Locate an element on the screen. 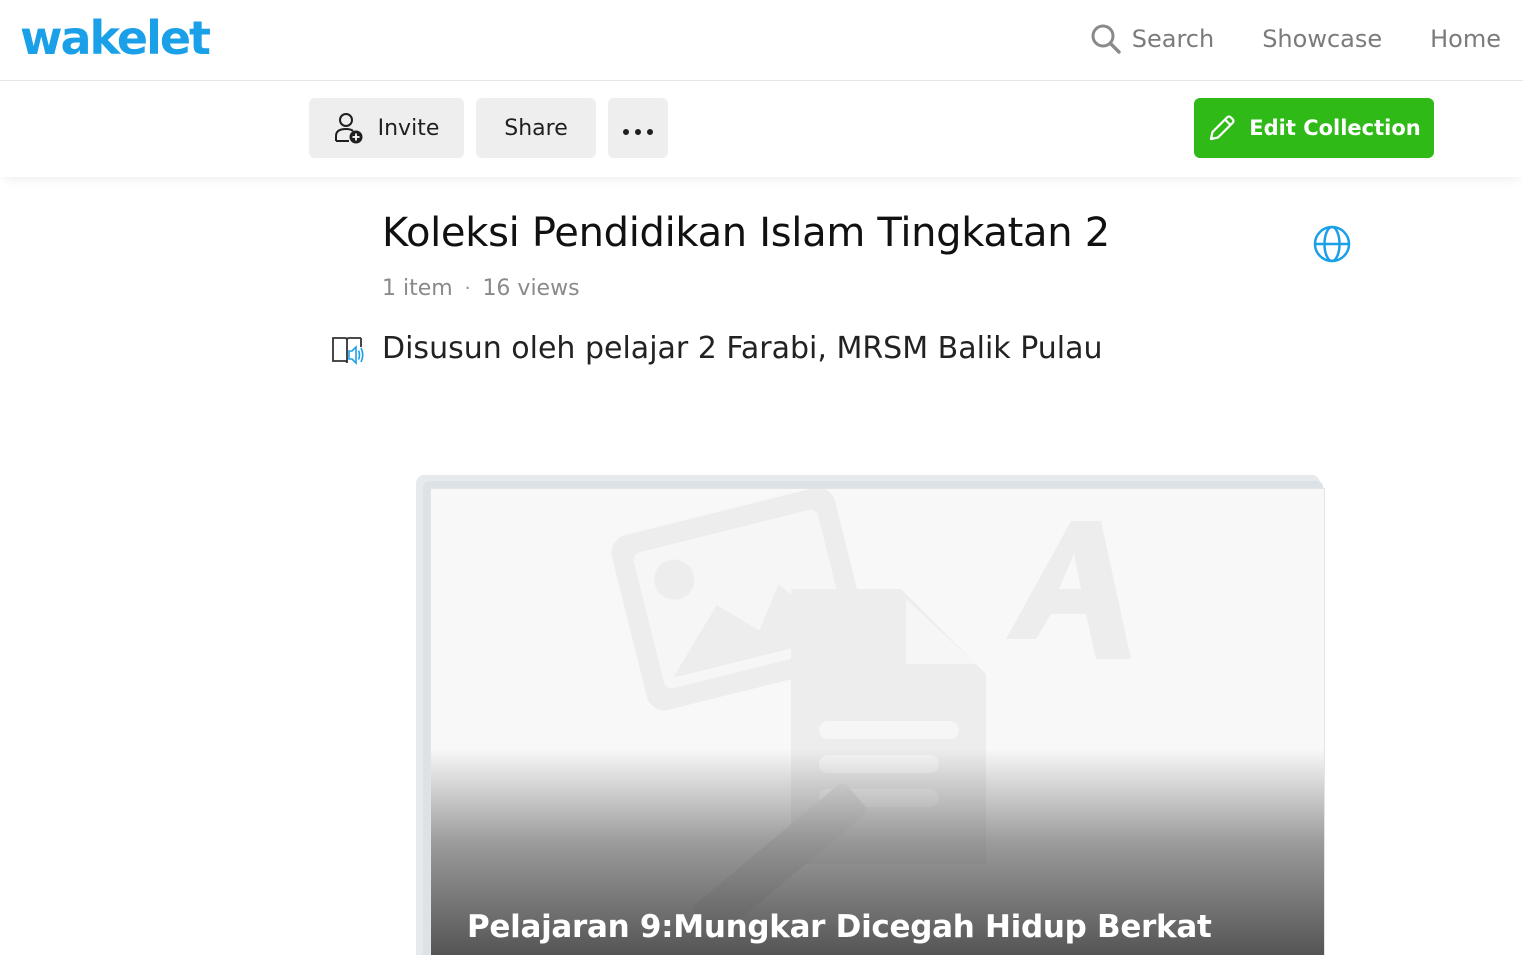 This screenshot has width=1523, height=955. invite-label: Invite is located at coordinates (408, 128).